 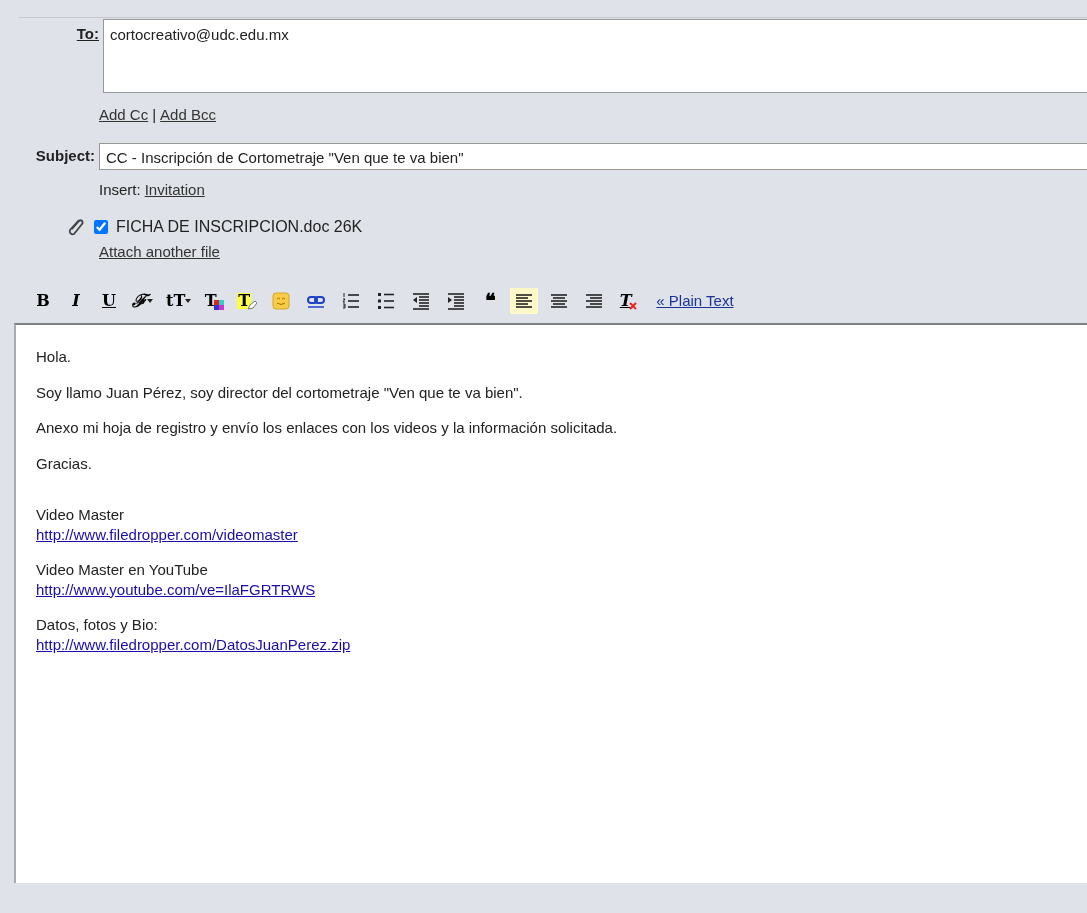 I want to click on alignleft-button, so click(x=524, y=301).